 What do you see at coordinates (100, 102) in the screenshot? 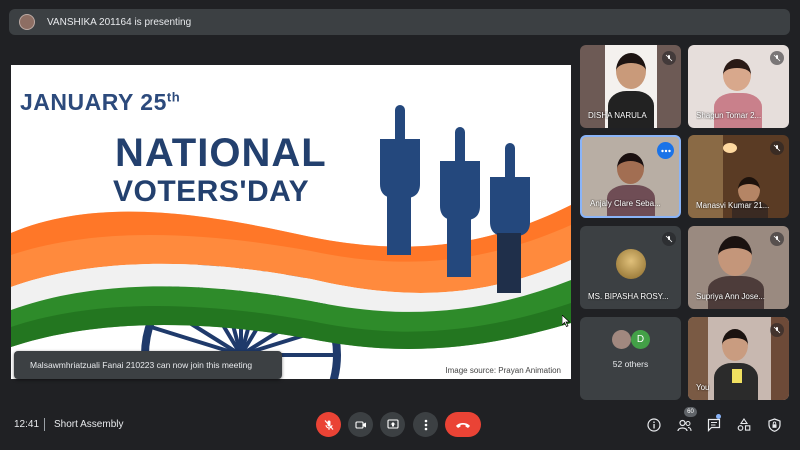
I see `slide-date: JANUARY 25th` at bounding box center [100, 102].